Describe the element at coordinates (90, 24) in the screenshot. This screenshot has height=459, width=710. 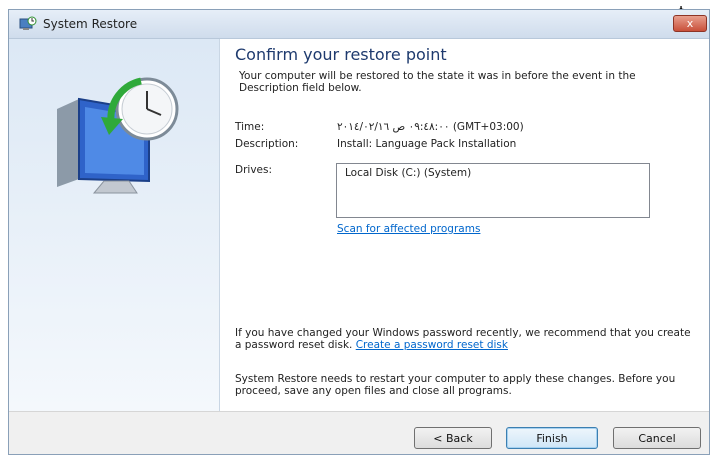
I see `window-title: System Restore` at that location.